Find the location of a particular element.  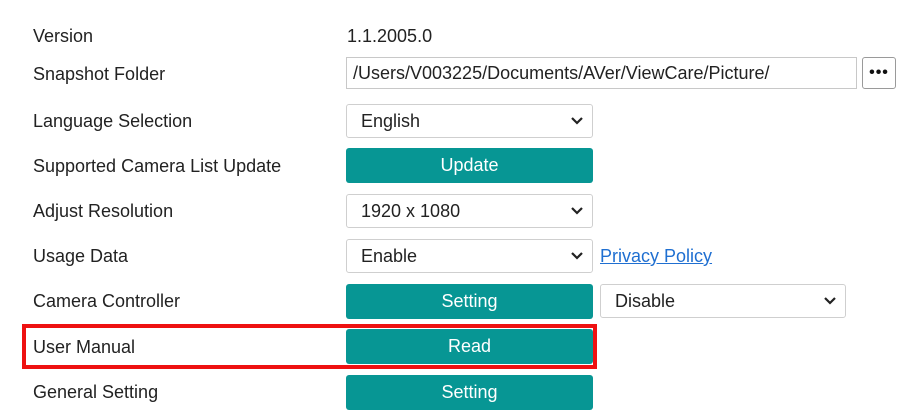

resolution-select-value: 1920 x 1080 is located at coordinates (411, 211).